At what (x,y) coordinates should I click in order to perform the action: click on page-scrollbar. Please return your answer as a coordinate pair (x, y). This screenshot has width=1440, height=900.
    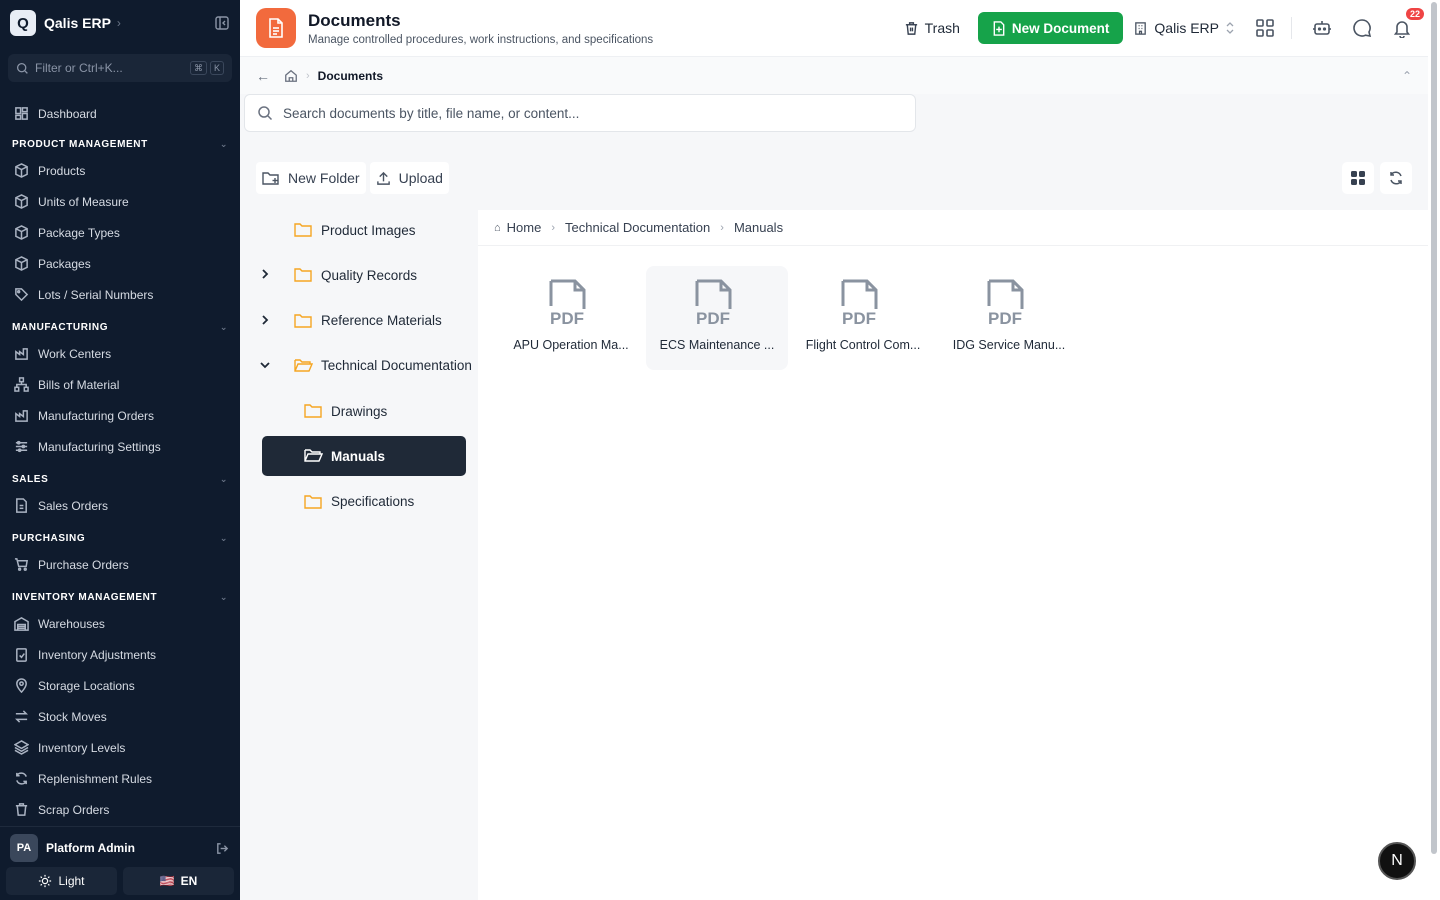
    Looking at the image, I should click on (1434, 450).